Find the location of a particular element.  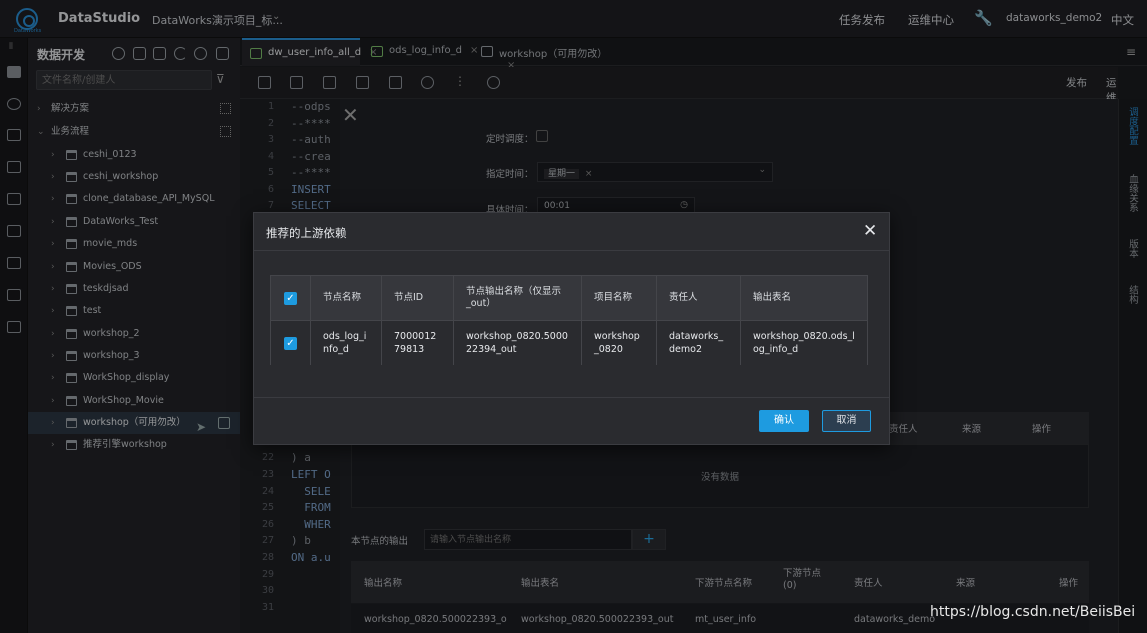

column-header: 输出表名 is located at coordinates (804, 298).